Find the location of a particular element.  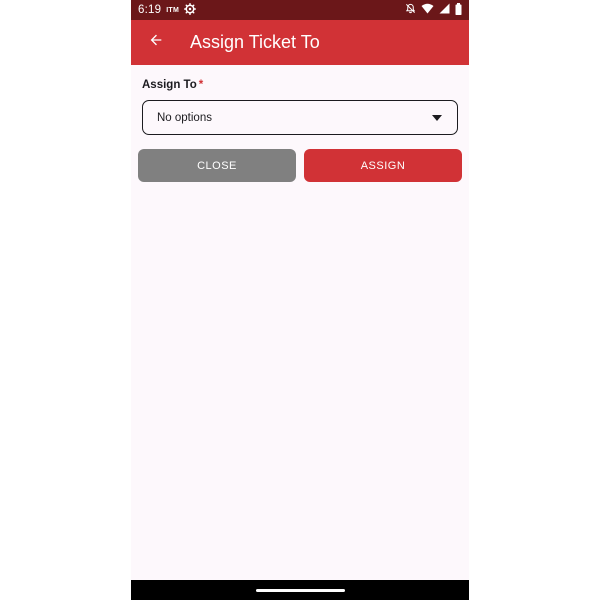

home-gesture-handle is located at coordinates (300, 590).